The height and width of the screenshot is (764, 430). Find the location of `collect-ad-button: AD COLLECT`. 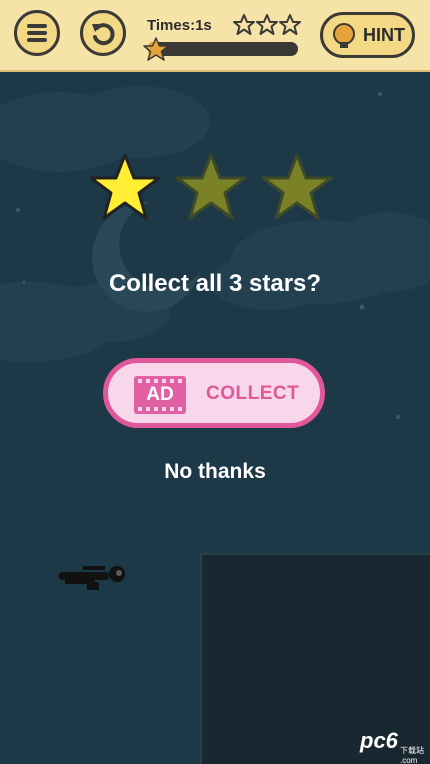

collect-ad-button: AD COLLECT is located at coordinates (214, 393).